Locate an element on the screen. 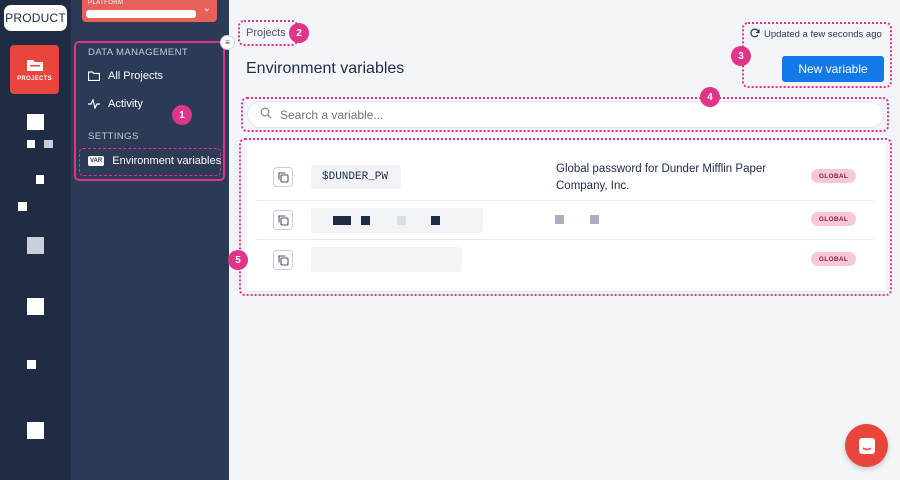 This screenshot has height=480, width=900. refresh-icon is located at coordinates (755, 34).